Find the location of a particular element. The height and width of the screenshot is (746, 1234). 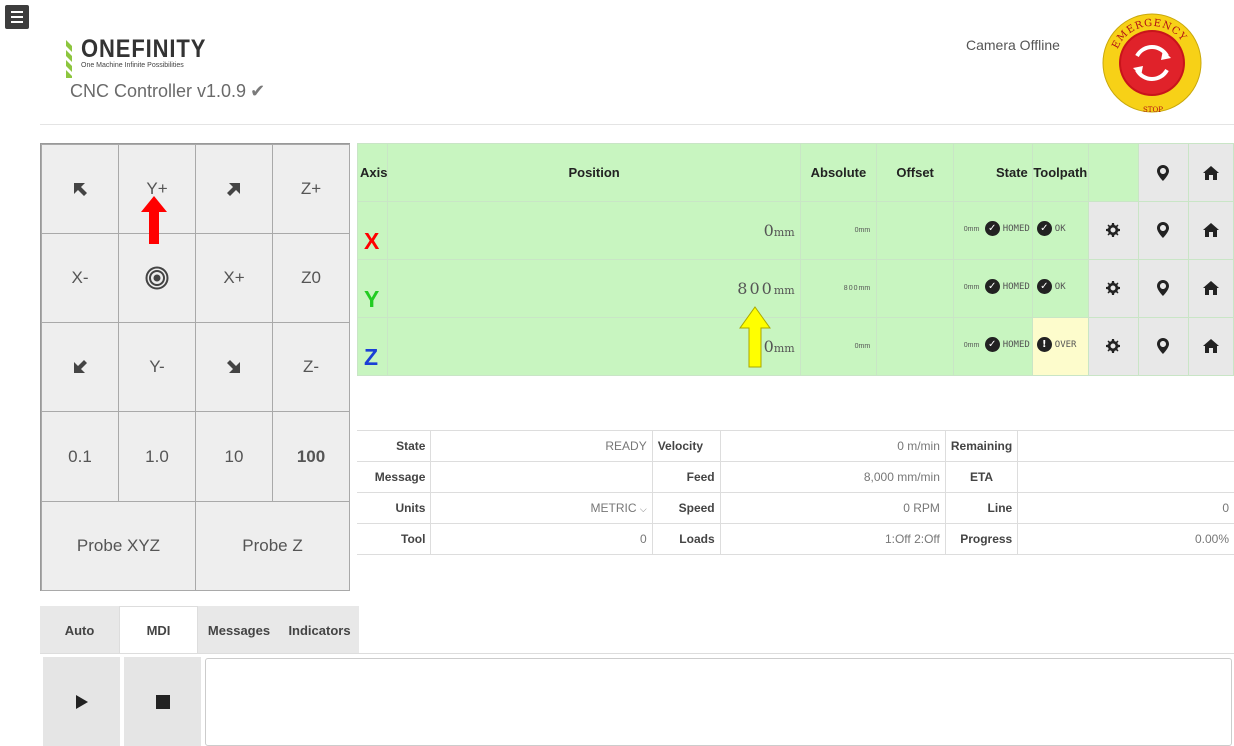

play-button is located at coordinates (81, 701).